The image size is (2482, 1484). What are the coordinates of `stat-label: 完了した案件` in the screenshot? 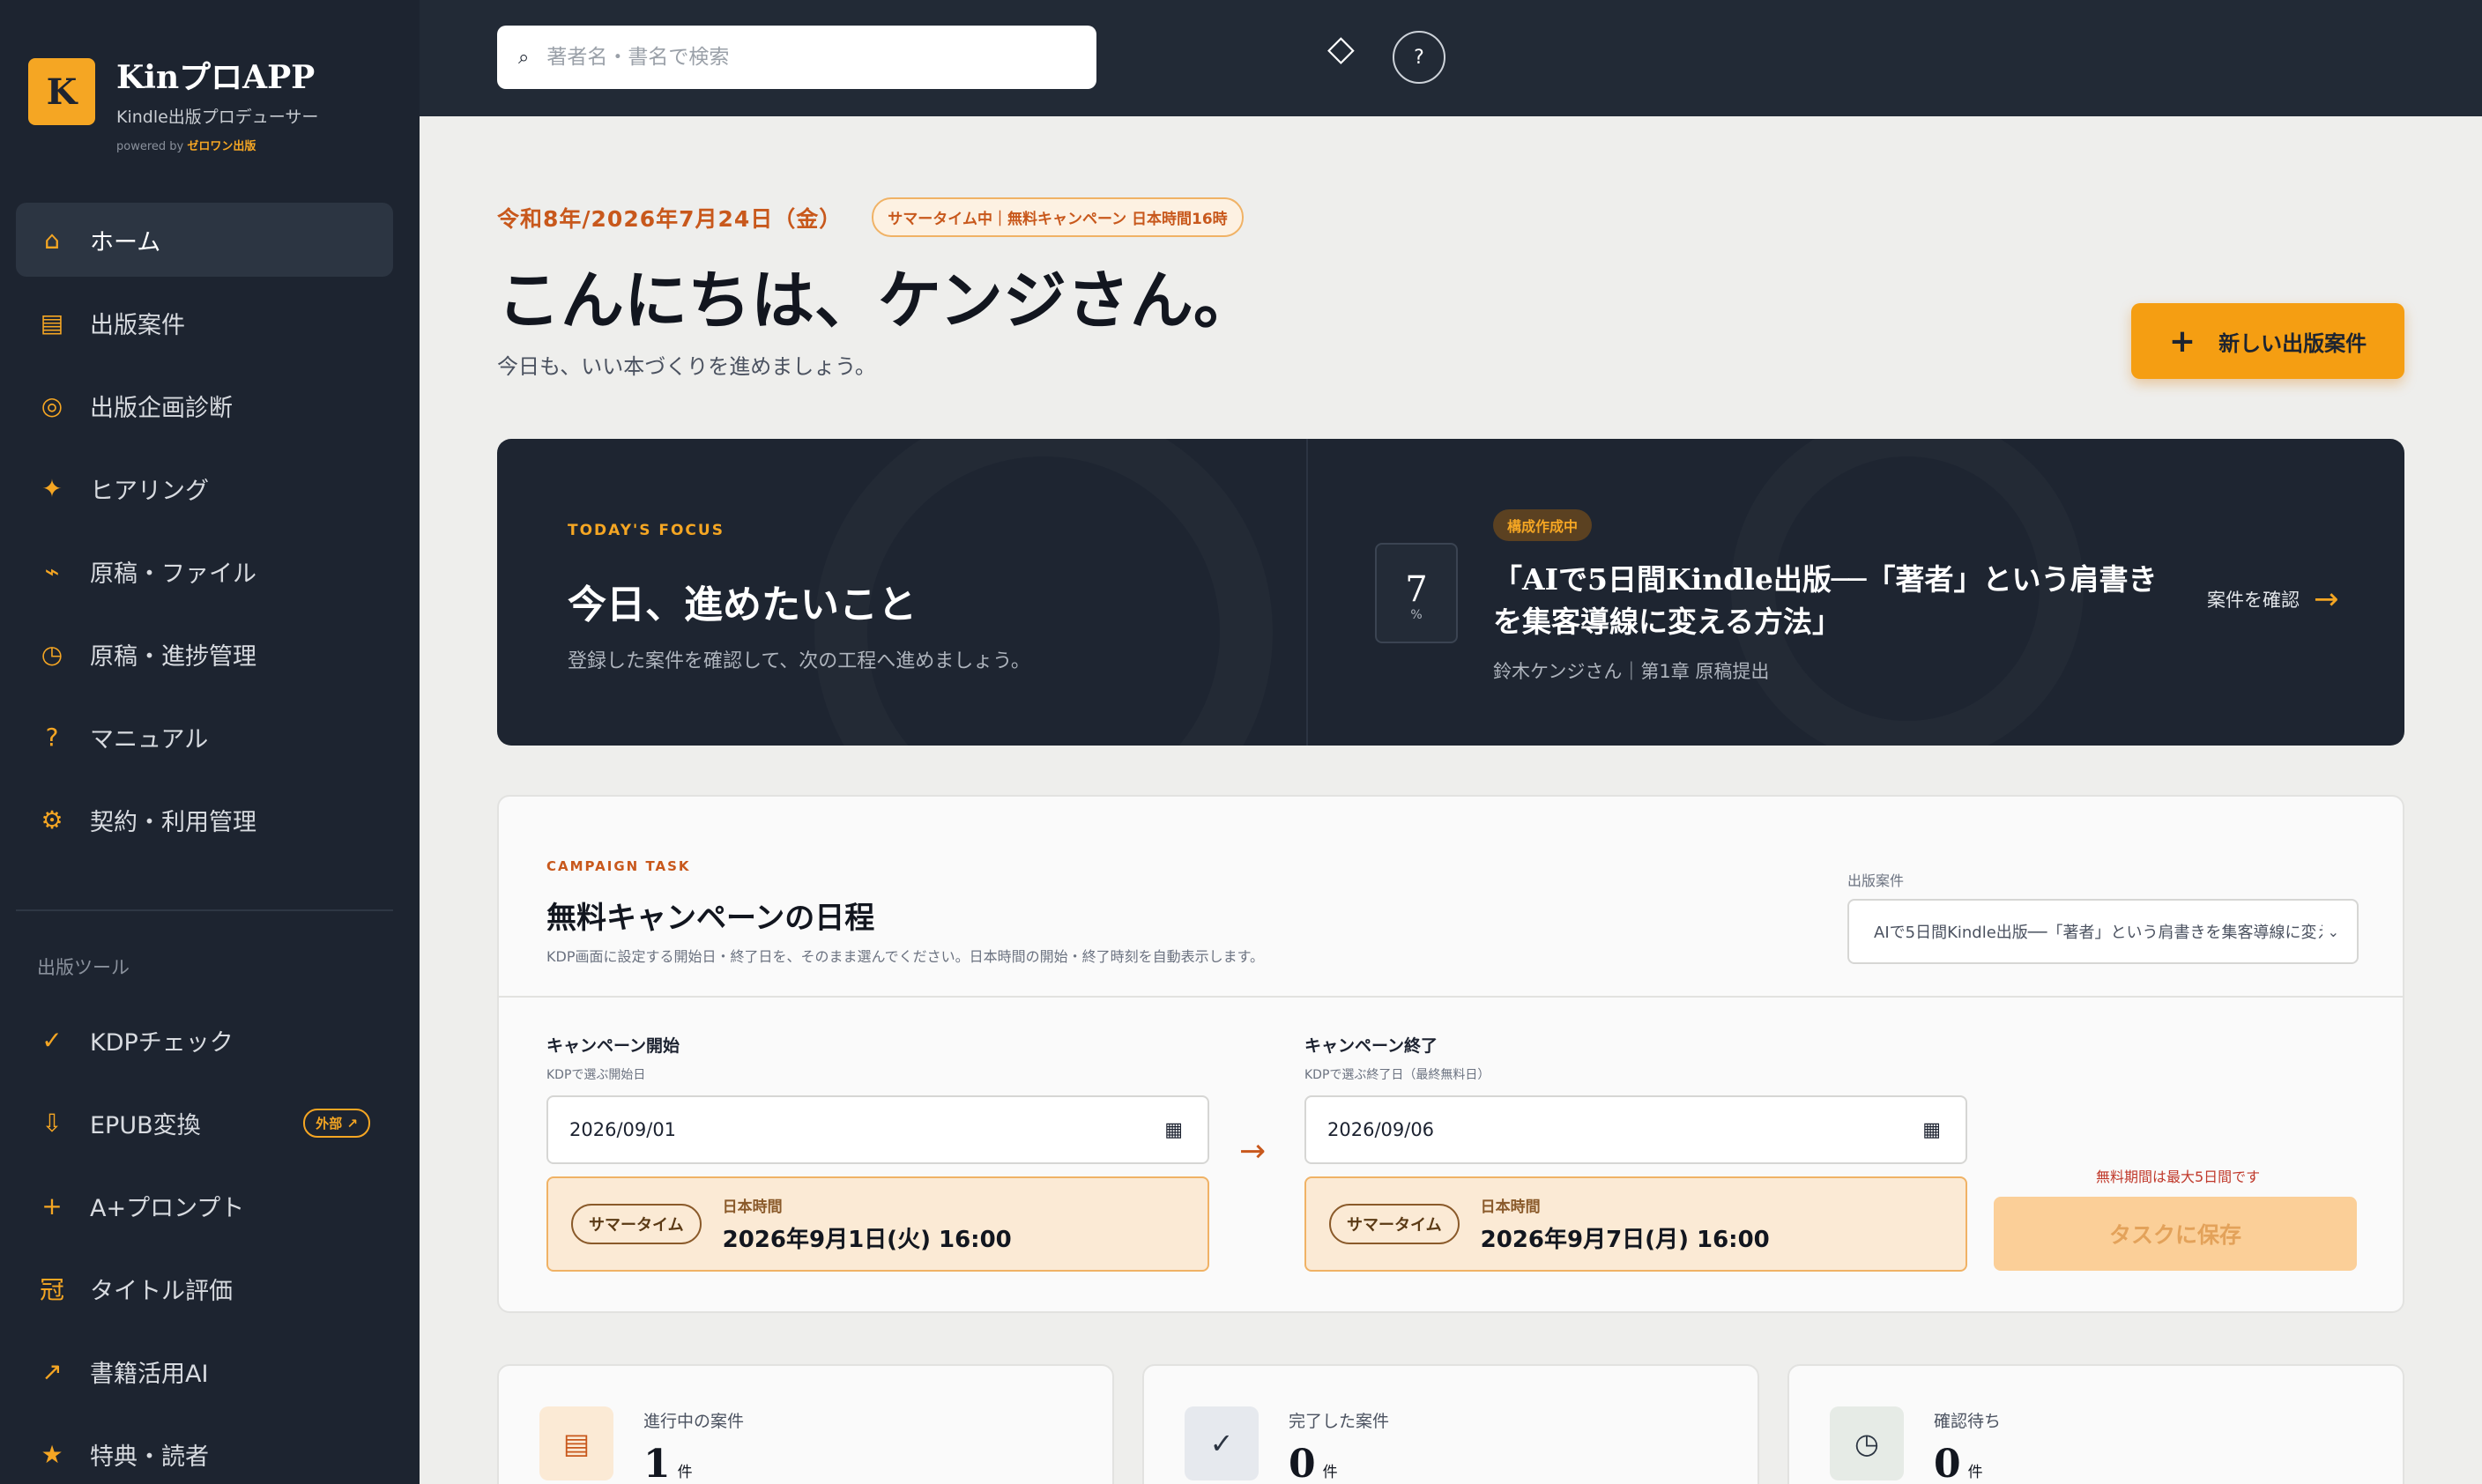 It's located at (1339, 1421).